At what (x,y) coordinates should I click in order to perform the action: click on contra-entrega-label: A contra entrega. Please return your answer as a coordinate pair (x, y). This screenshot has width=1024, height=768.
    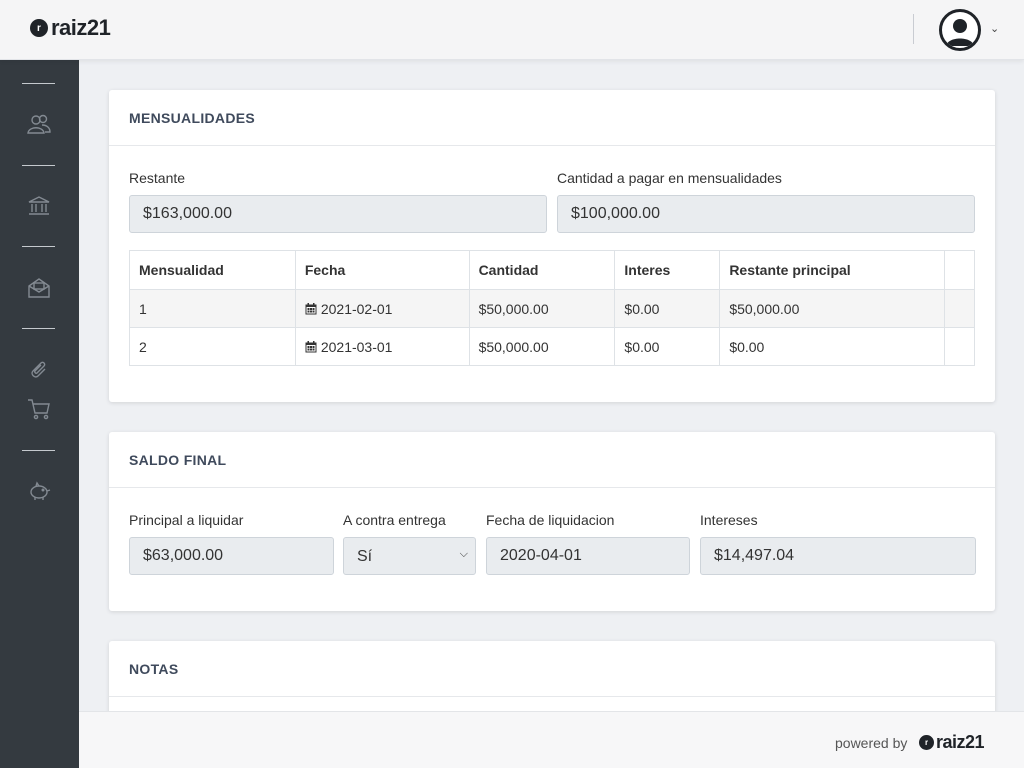
    Looking at the image, I should click on (394, 520).